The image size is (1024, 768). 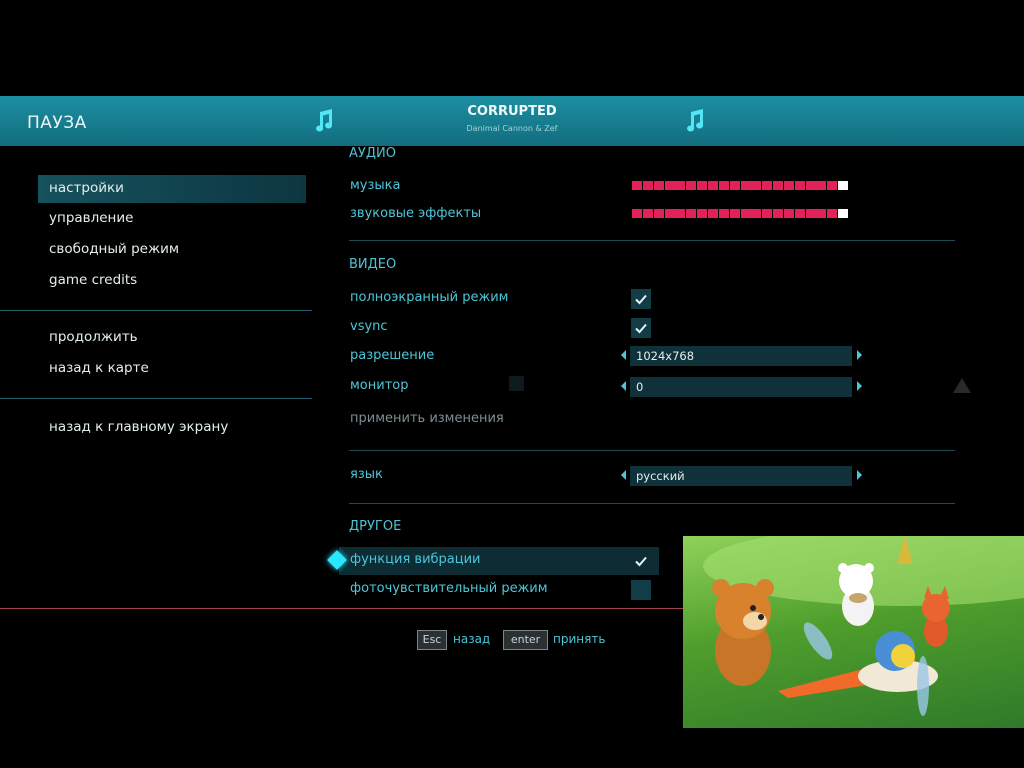 I want to click on menu-item-game-credits: game credits, so click(x=93, y=280).